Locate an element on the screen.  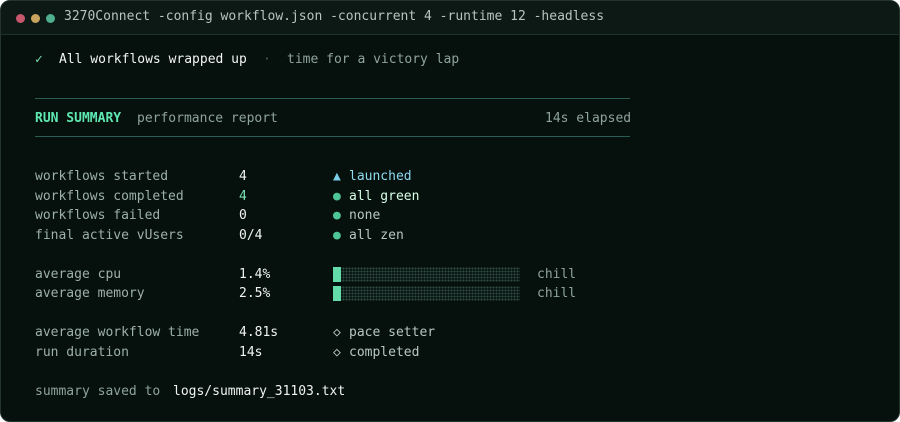
cpu-usage-bar is located at coordinates (426, 274).